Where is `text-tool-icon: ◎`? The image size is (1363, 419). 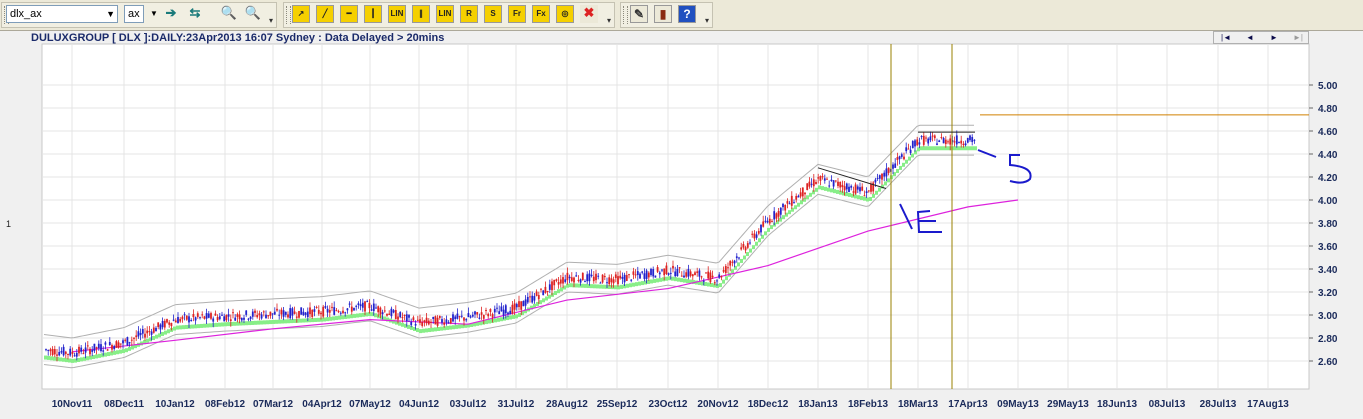
text-tool-icon: ◎ is located at coordinates (565, 14).